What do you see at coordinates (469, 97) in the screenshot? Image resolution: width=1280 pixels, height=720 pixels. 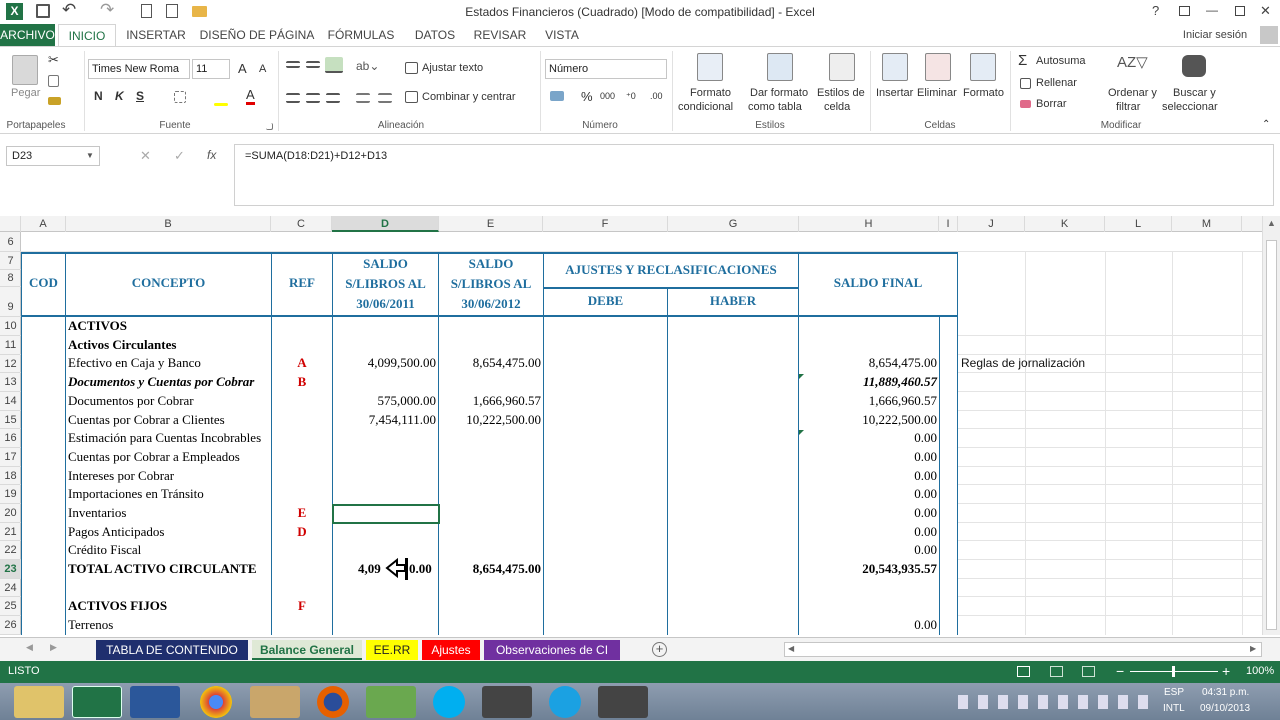 I see `merge-center-button: Combinar y centrar` at bounding box center [469, 97].